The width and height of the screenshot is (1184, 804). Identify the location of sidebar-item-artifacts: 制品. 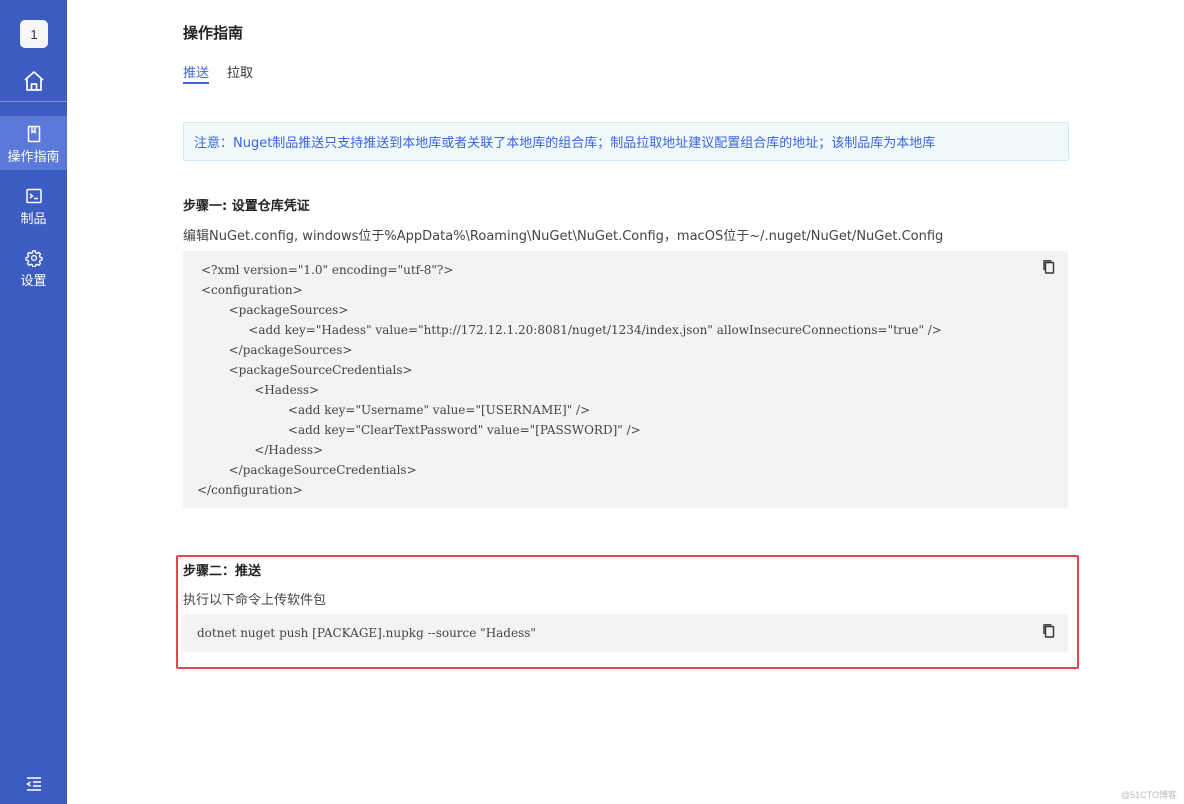
(33, 205).